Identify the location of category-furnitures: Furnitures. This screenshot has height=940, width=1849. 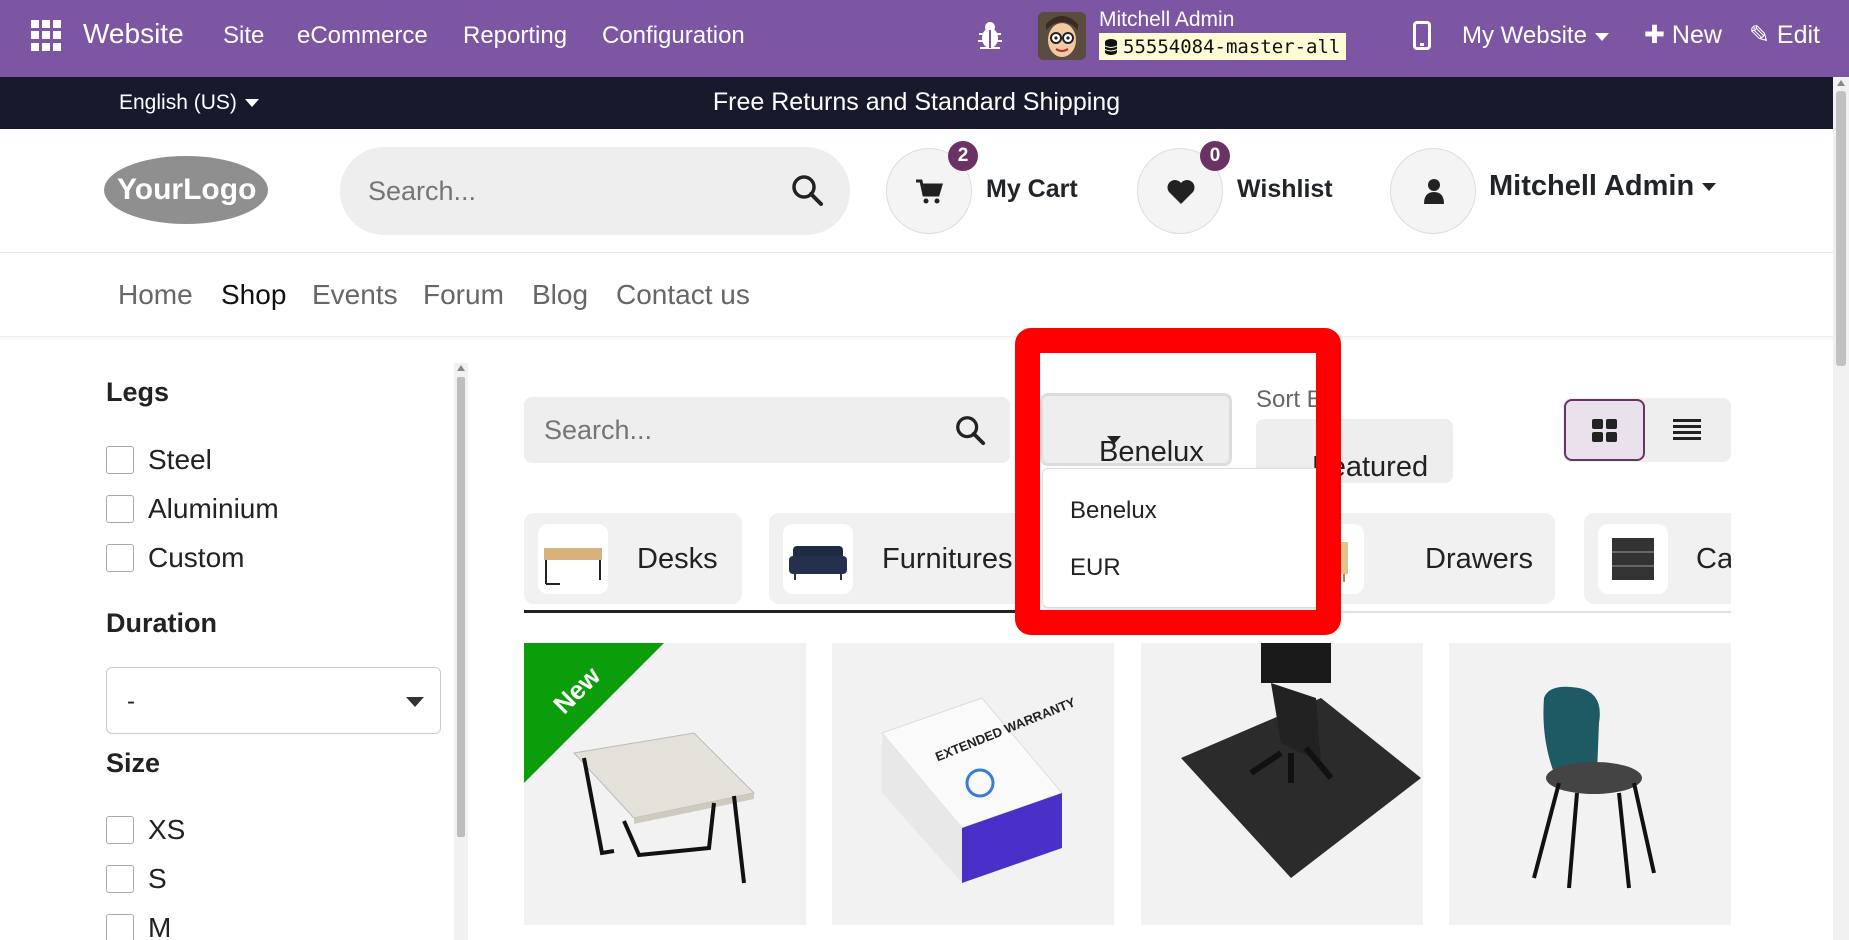
(899, 558).